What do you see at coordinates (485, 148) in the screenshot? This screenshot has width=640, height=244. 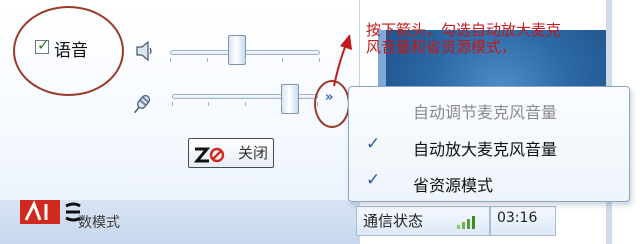 I see `menu-item-auto-amplify-mic: 自动放大麦克风音量` at bounding box center [485, 148].